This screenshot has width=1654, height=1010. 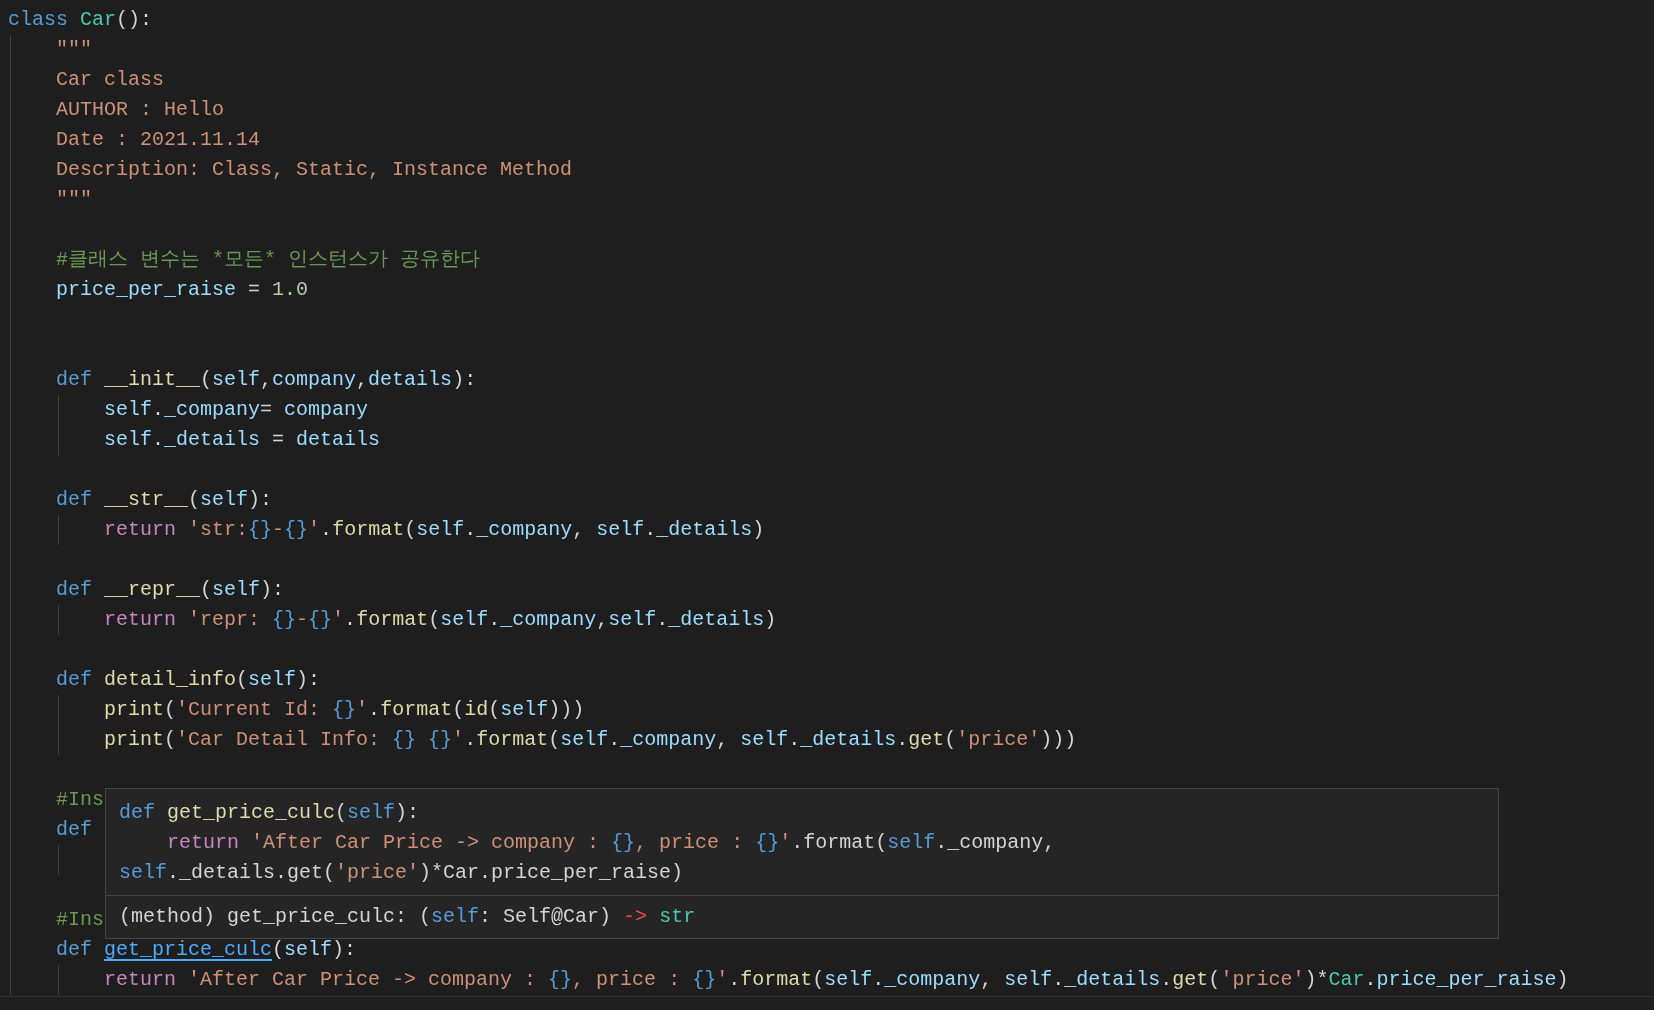 I want to click on code-line: return 'repr: {}-{}'.format(self._company,self._details), so click(x=440, y=619).